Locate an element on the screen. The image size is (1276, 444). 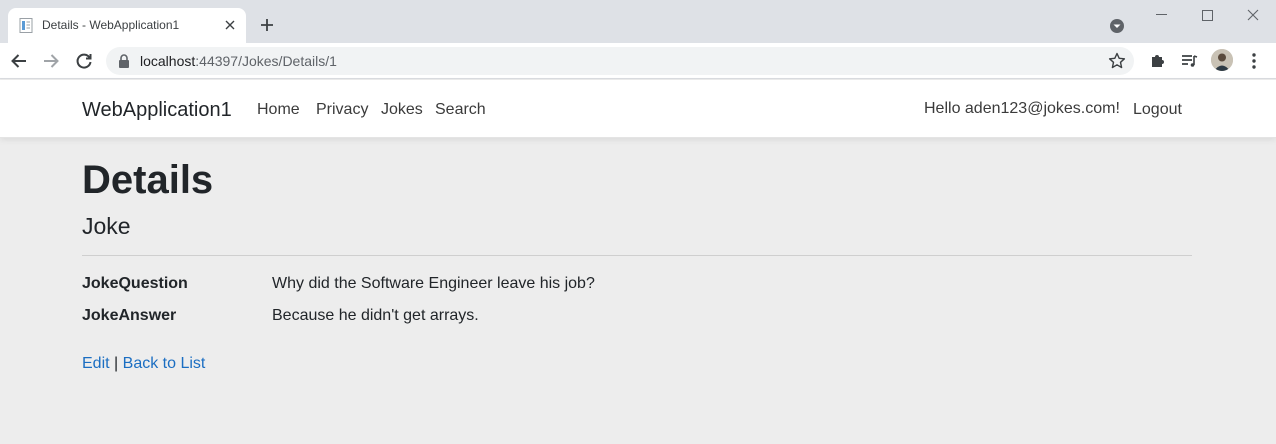
document-icon is located at coordinates (26, 25).